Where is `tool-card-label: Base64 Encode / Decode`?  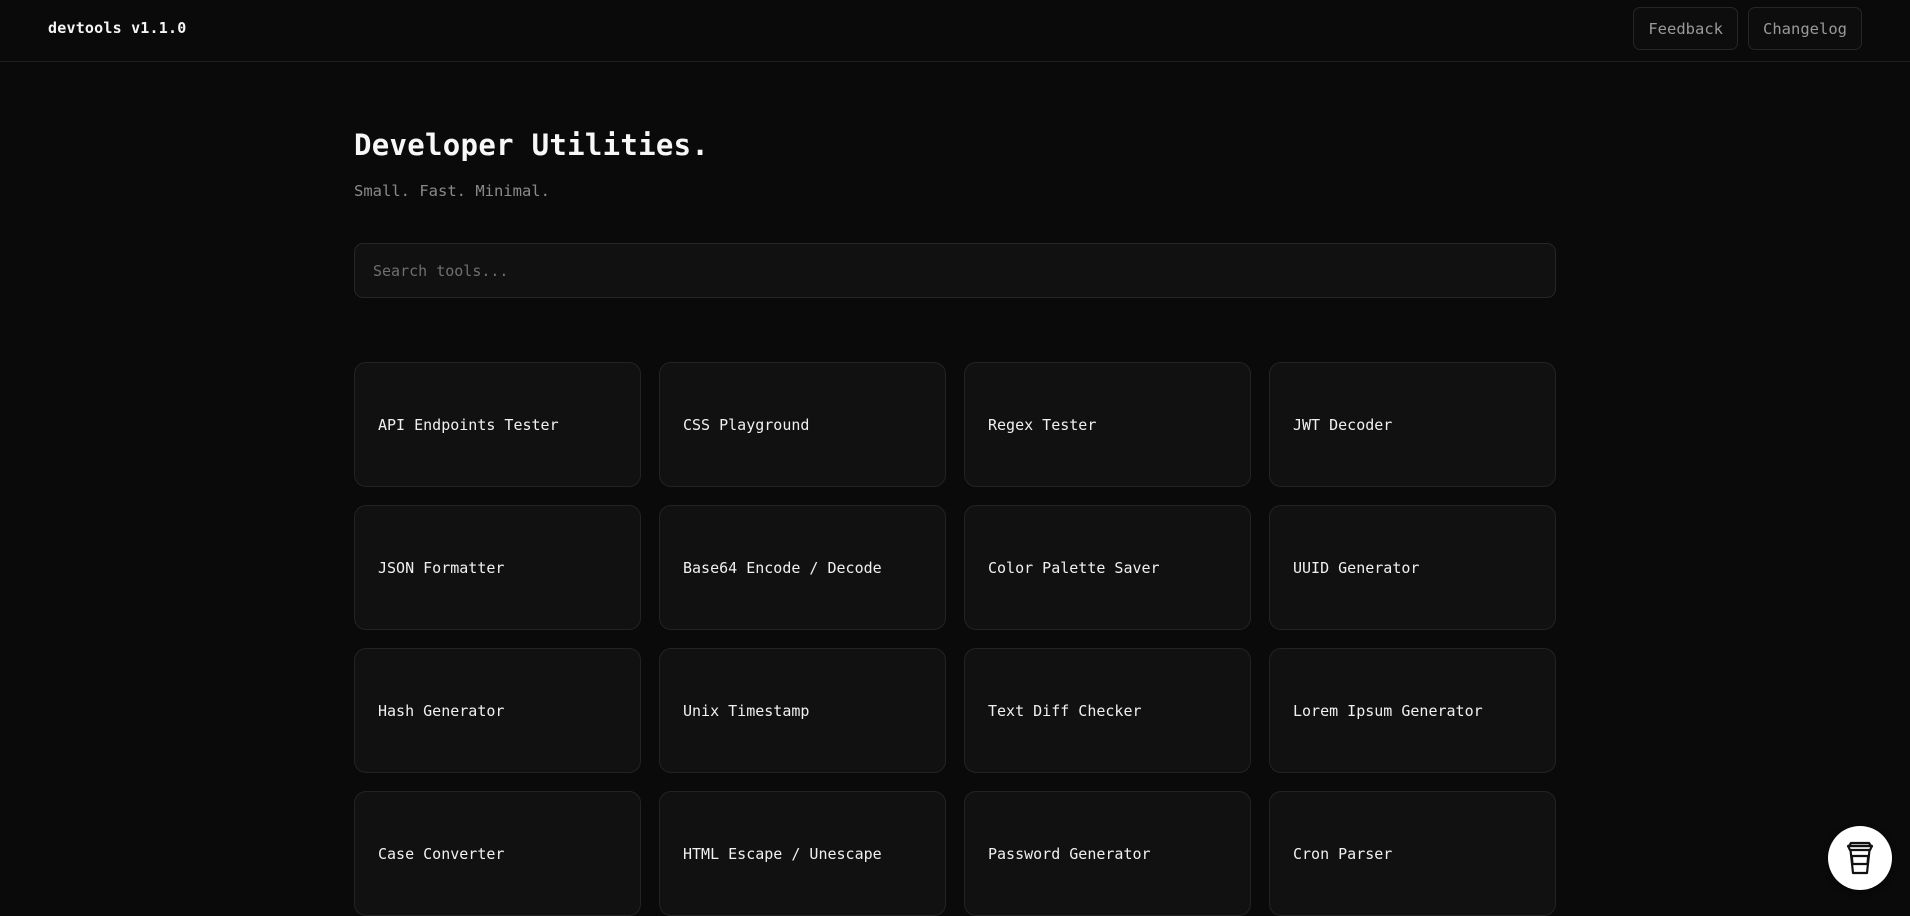 tool-card-label: Base64 Encode / Decode is located at coordinates (782, 567).